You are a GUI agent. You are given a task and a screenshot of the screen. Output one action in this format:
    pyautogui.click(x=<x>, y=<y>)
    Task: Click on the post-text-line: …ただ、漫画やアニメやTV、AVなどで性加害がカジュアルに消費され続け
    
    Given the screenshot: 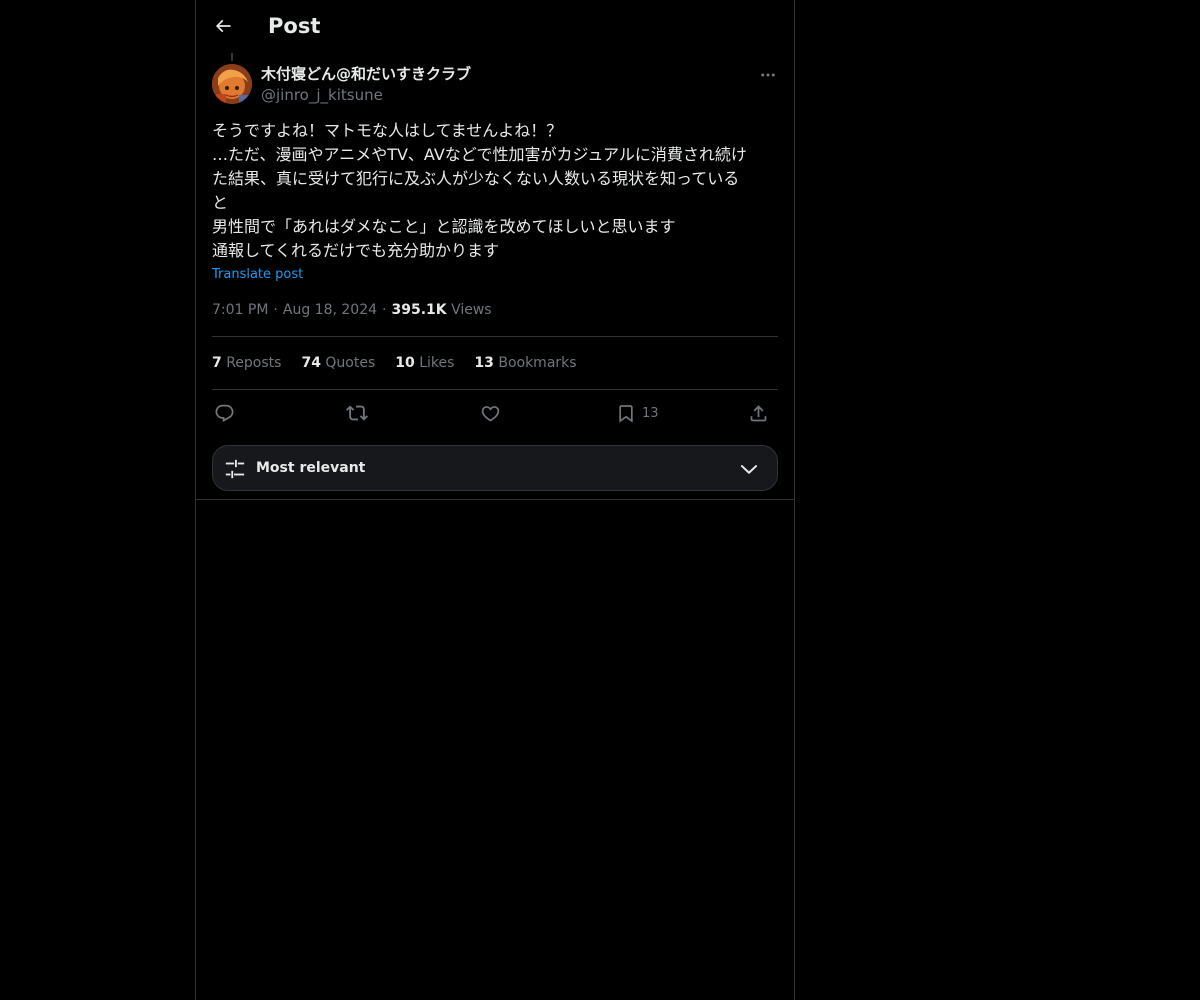 What is the action you would take?
    pyautogui.click(x=479, y=154)
    